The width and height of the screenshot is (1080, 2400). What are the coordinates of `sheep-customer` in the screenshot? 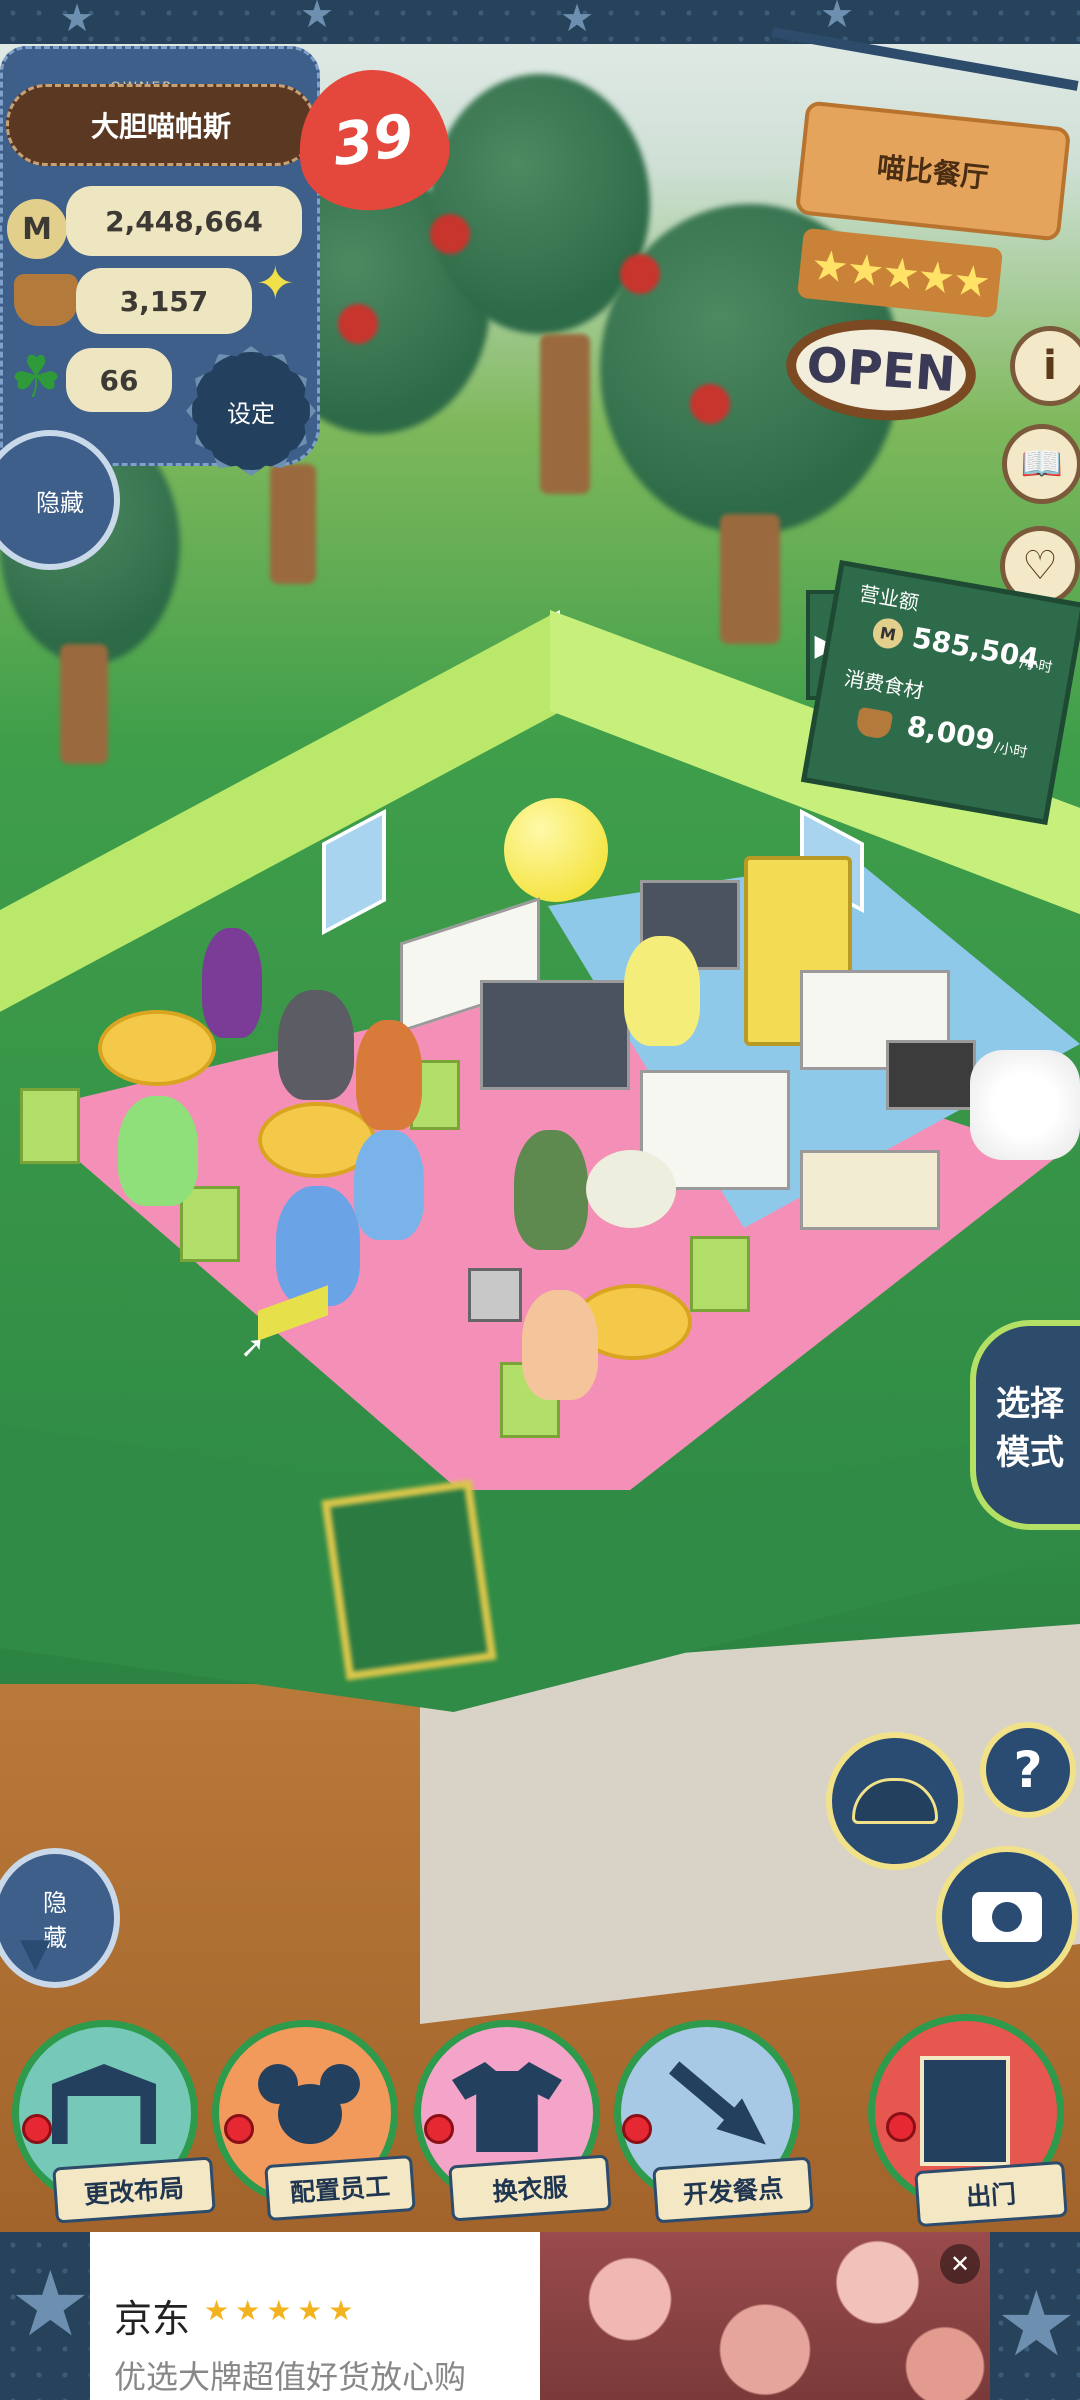 It's located at (631, 1189).